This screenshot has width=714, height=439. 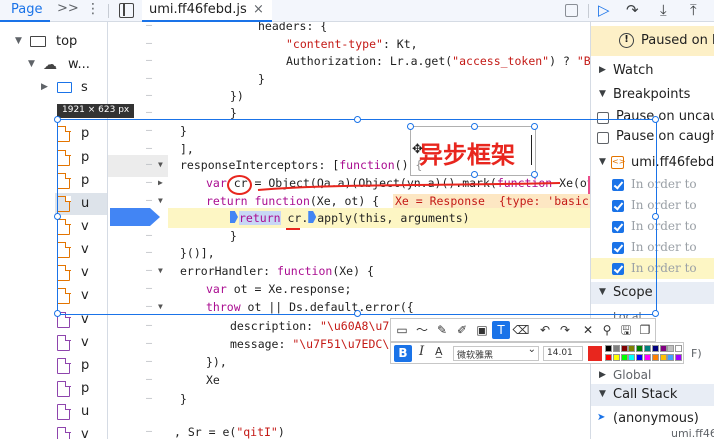 I want to click on fold-arrow-icon: ▶, so click(x=160, y=182).